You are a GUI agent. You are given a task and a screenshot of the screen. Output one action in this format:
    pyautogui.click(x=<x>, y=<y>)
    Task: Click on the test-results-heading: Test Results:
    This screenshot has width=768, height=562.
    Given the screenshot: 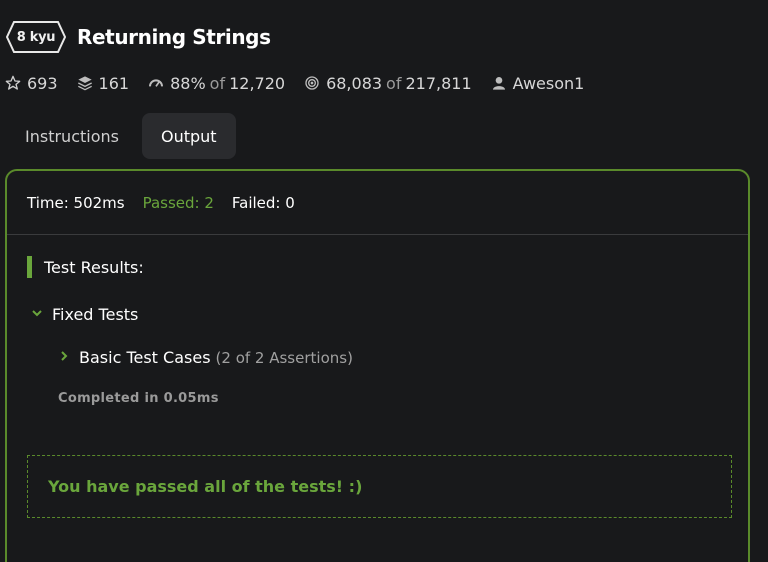 What is the action you would take?
    pyautogui.click(x=85, y=267)
    